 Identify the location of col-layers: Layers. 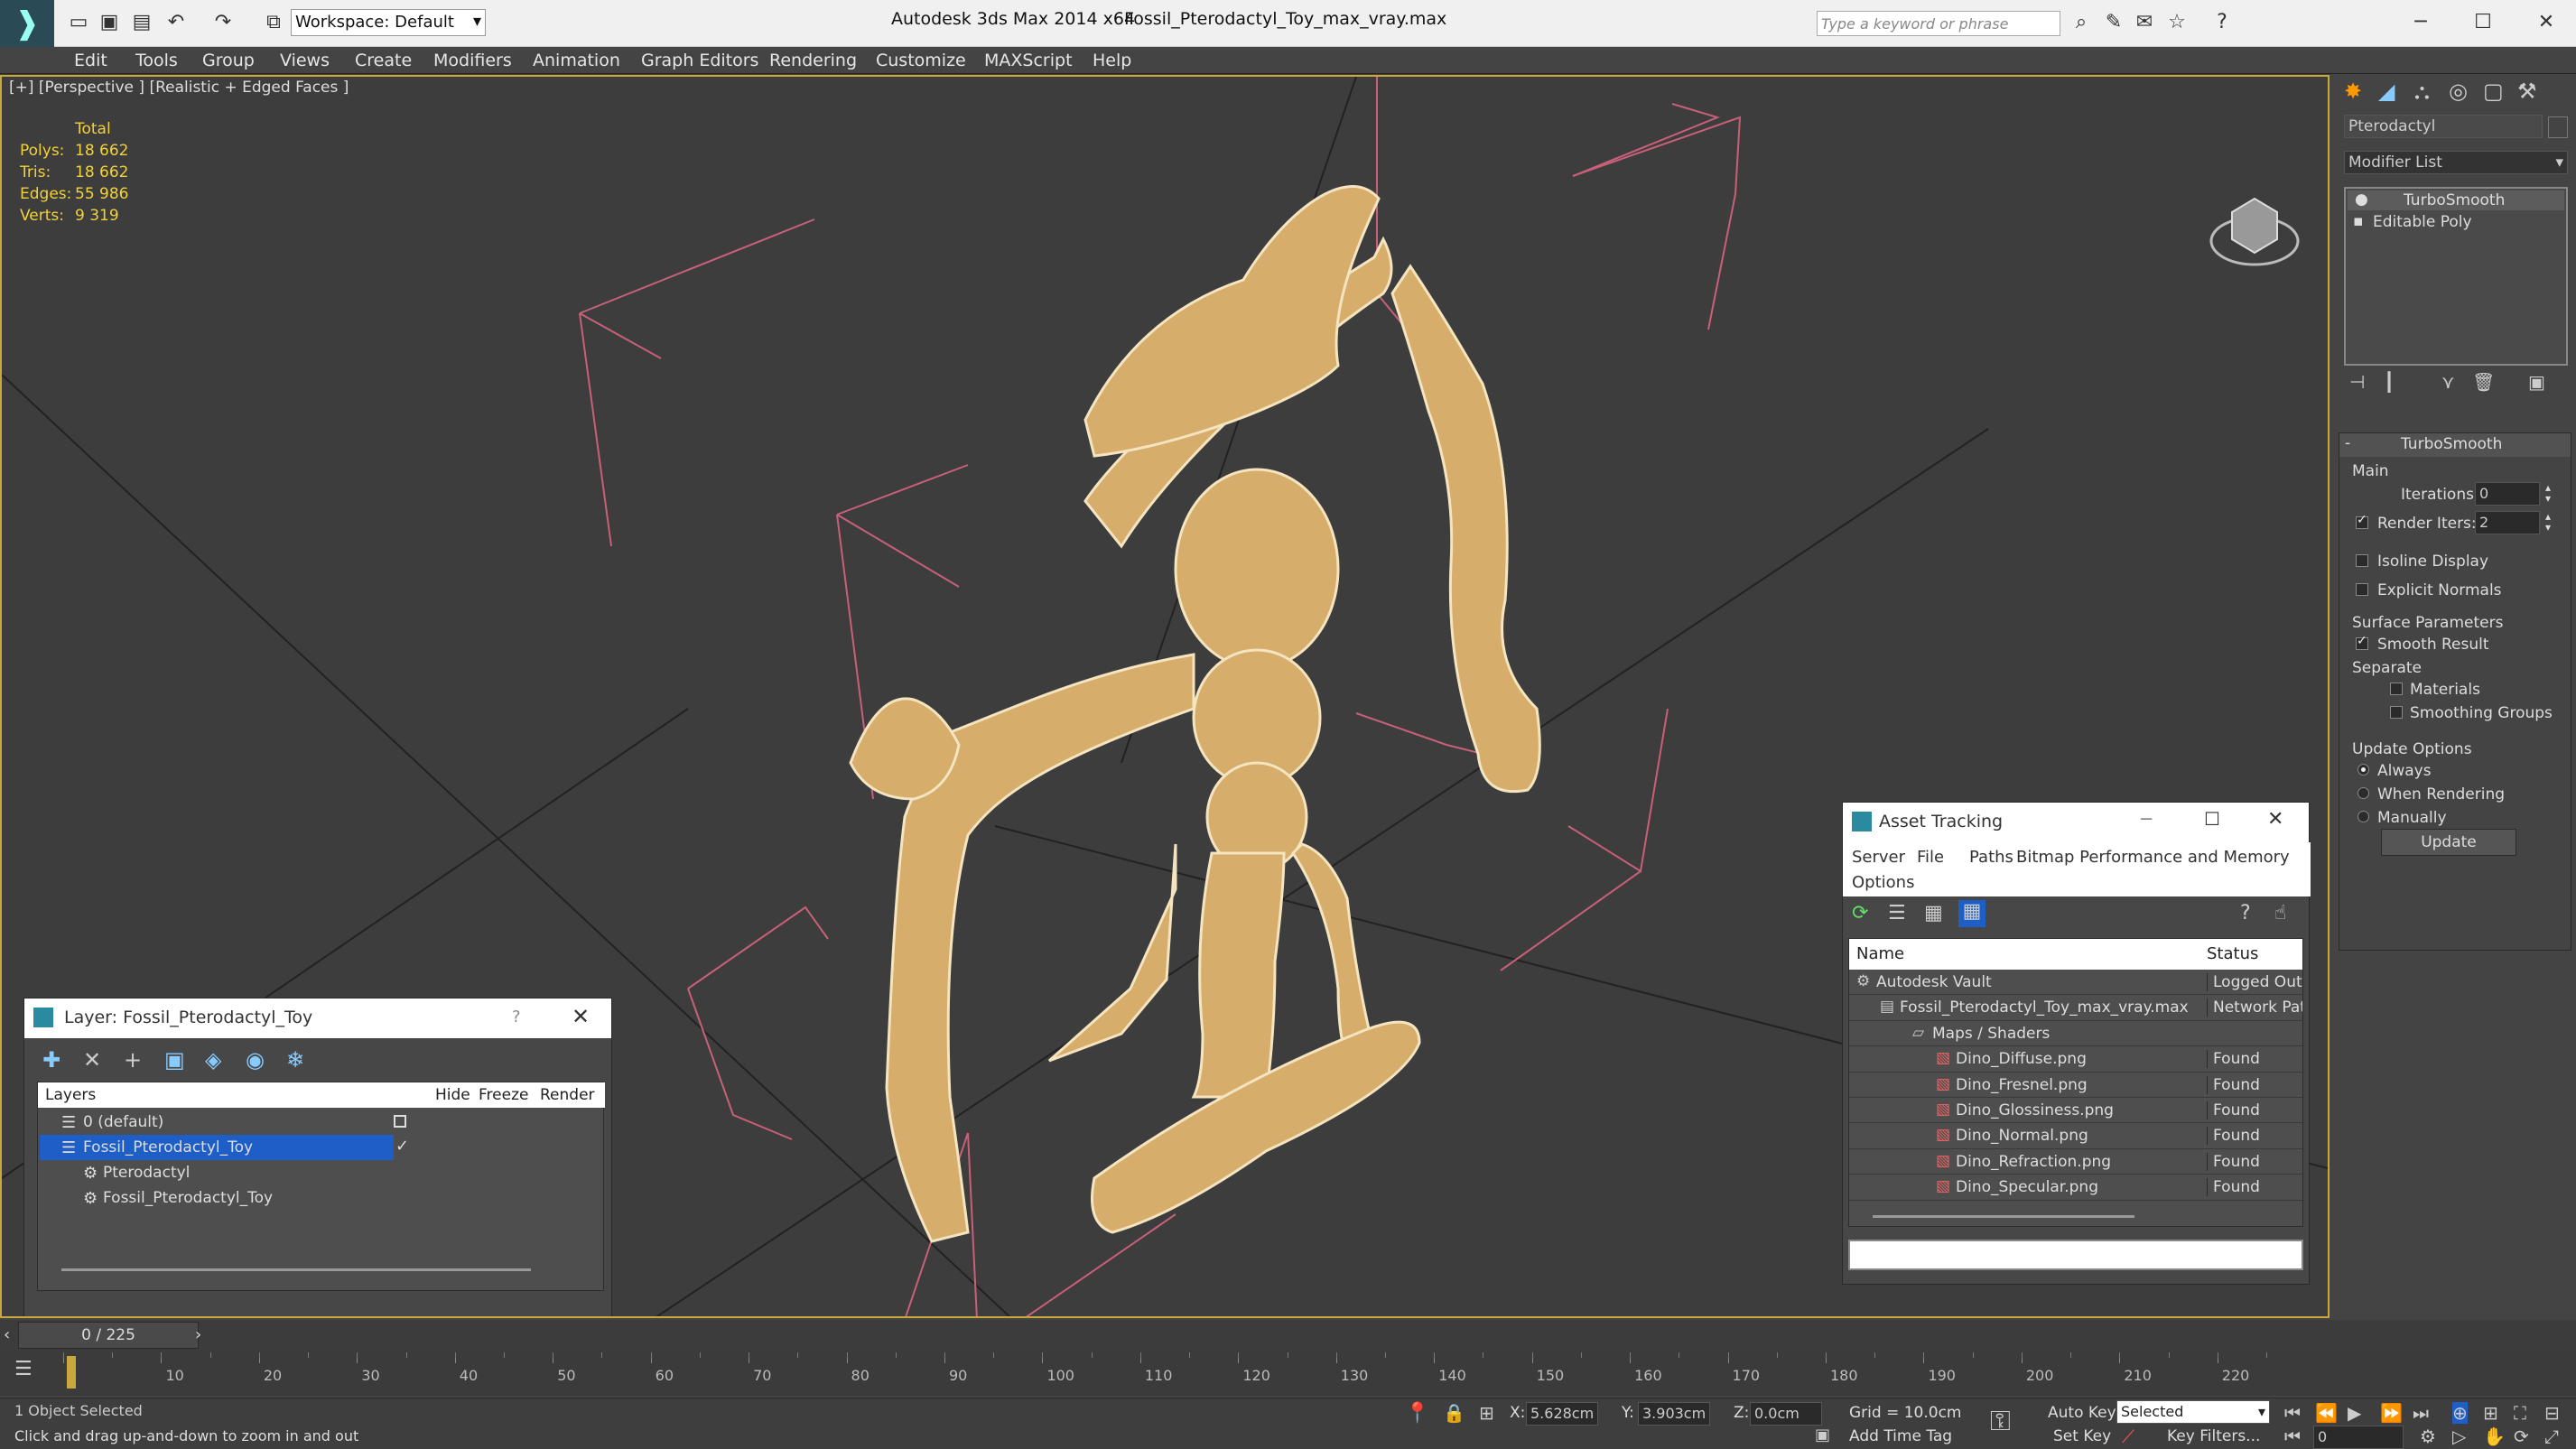
(70, 1095).